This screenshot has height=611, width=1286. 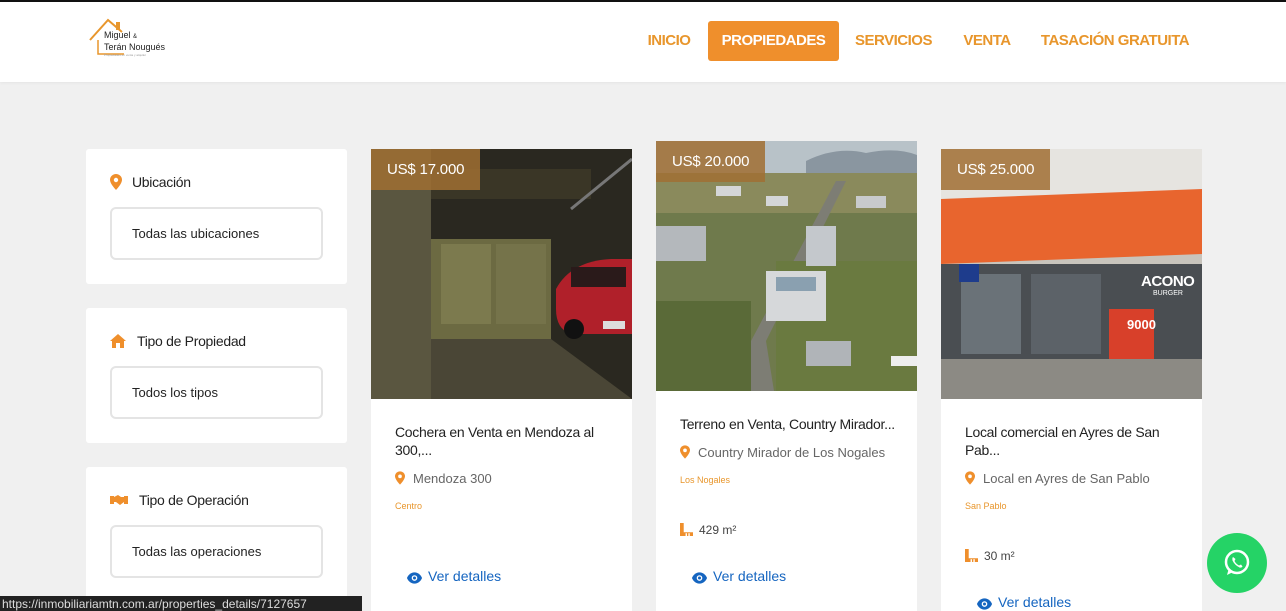 What do you see at coordinates (711, 161) in the screenshot?
I see `price-badge: US$ 20.000` at bounding box center [711, 161].